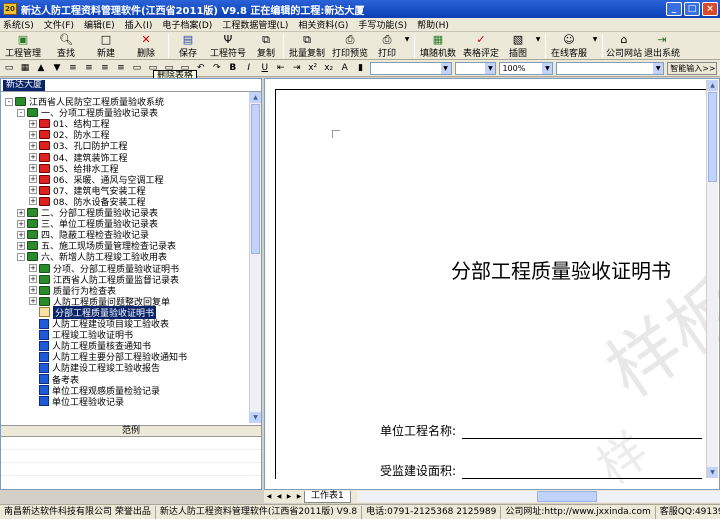 The width and height of the screenshot is (720, 519). I want to click on align-left-icon: ≡, so click(73, 68).